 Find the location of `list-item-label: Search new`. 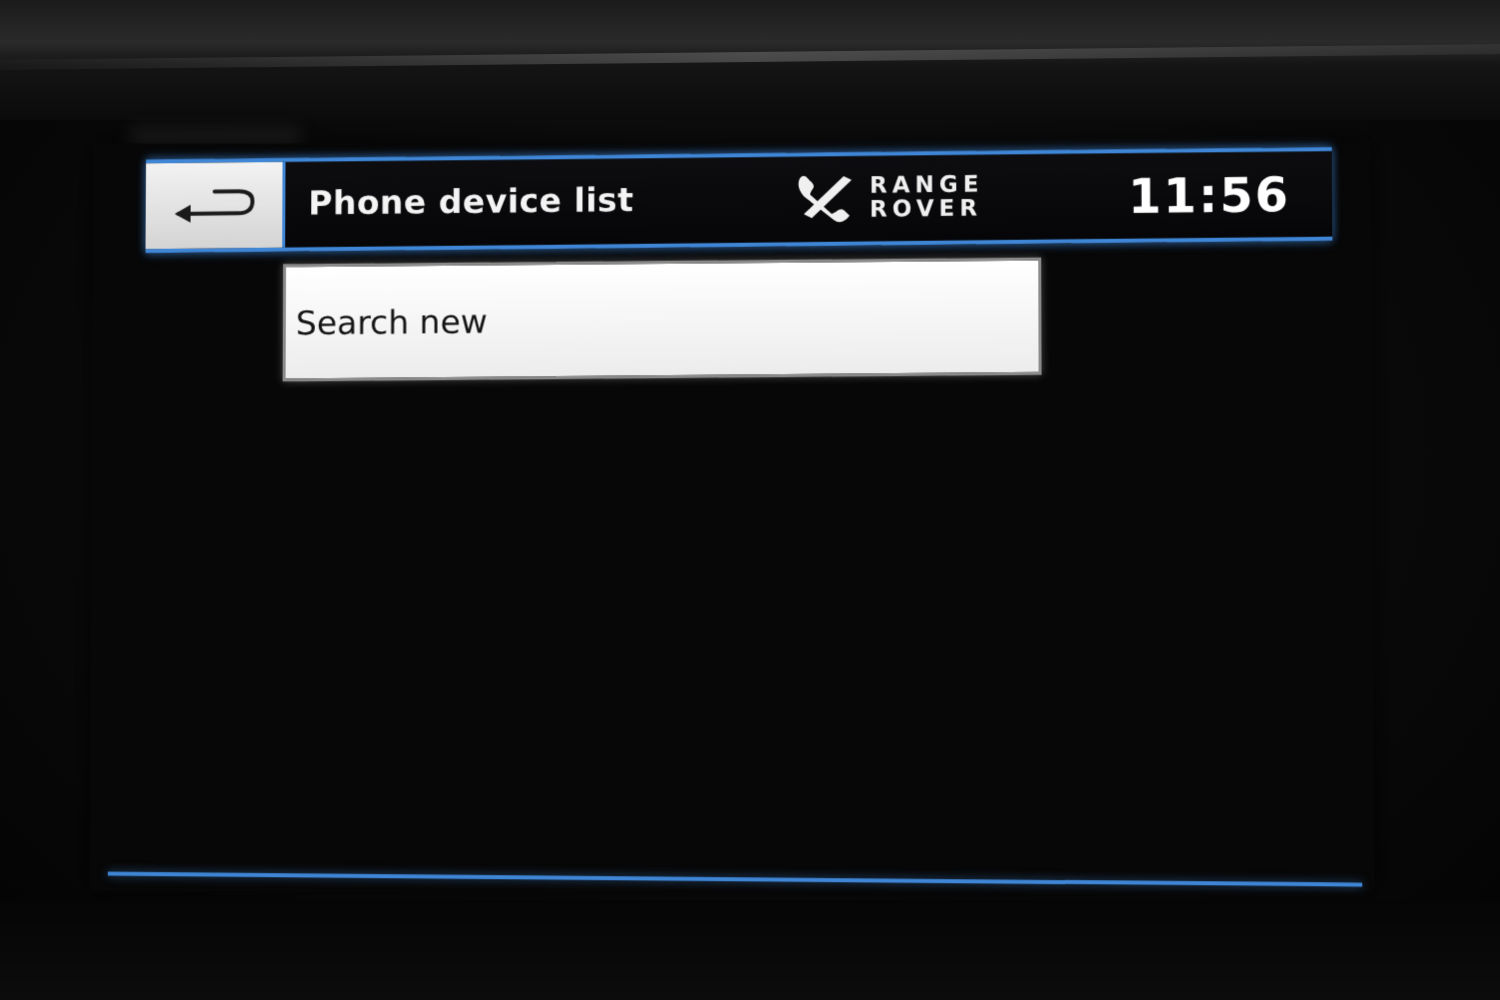

list-item-label: Search new is located at coordinates (391, 322).